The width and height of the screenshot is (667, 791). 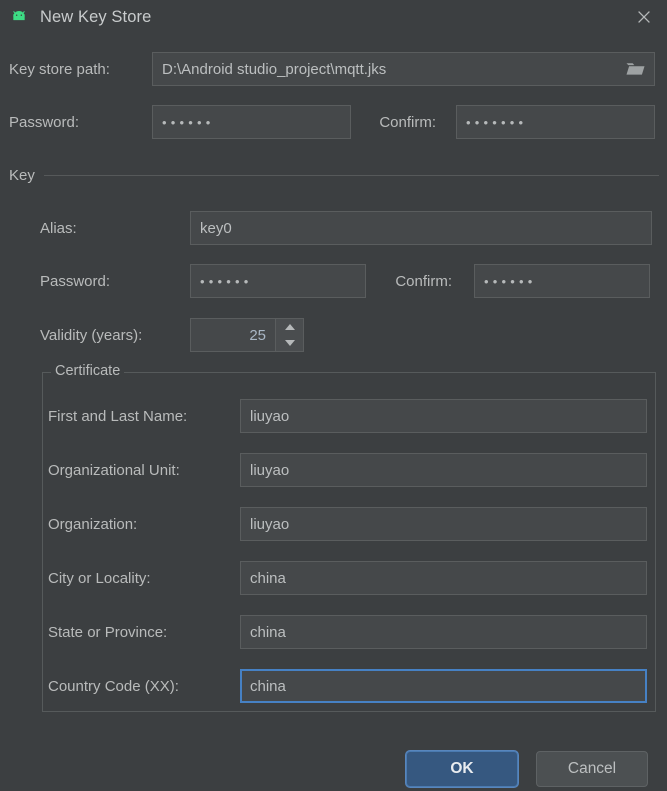 I want to click on organization-input: liuyao, so click(x=443, y=524).